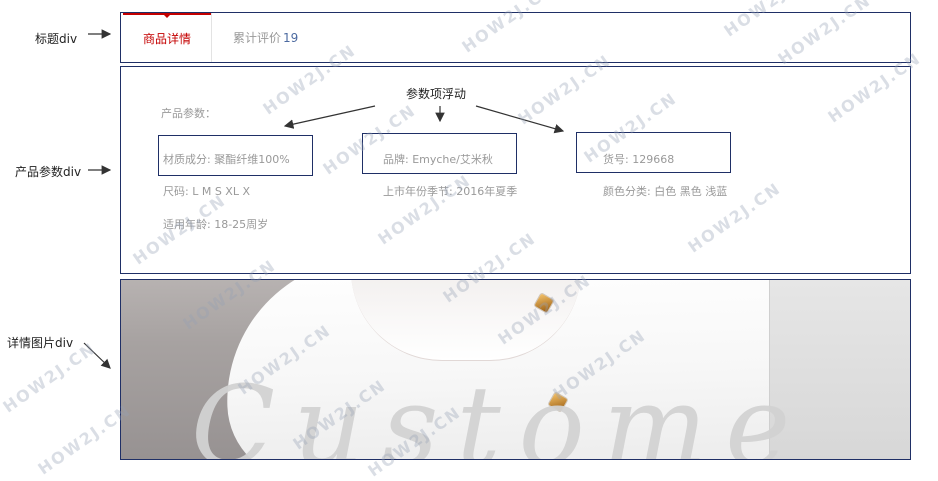  I want to click on tab-product-details-label: 商品详情, so click(166, 39).